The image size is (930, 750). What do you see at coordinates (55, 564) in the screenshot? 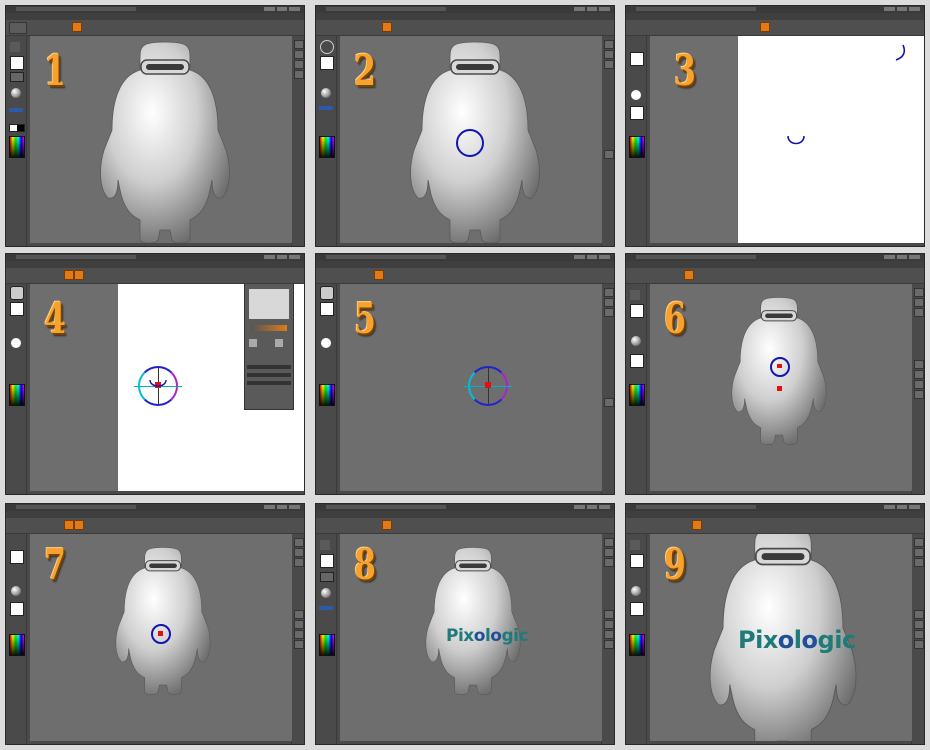
I see `step-number: 7` at bounding box center [55, 564].